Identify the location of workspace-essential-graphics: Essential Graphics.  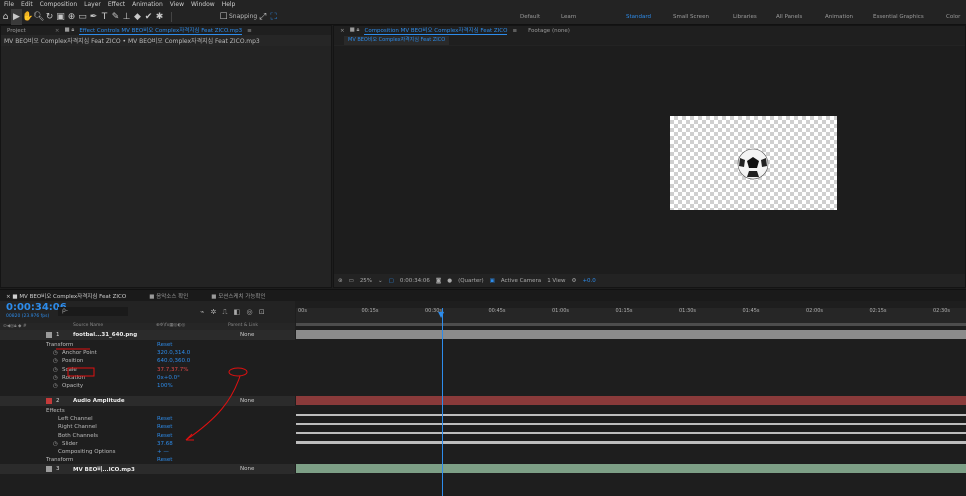
(898, 17).